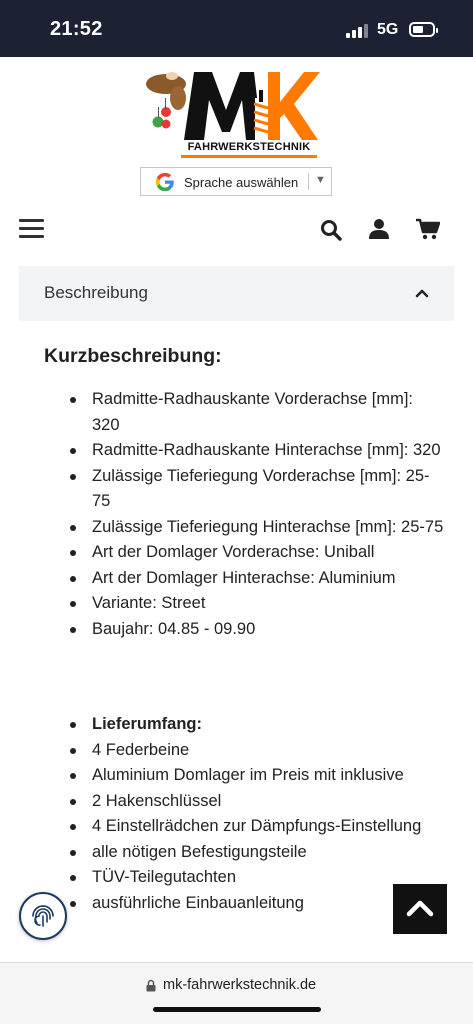 This screenshot has height=1024, width=473. Describe the element at coordinates (249, 156) in the screenshot. I see `logo-underline` at that location.